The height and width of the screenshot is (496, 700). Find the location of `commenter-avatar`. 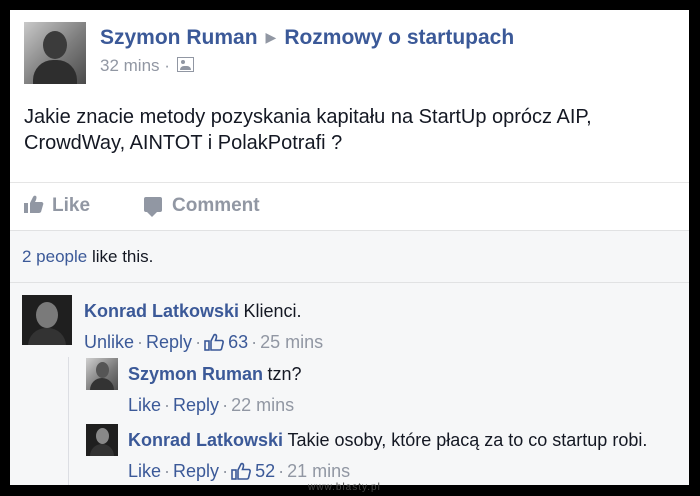

commenter-avatar is located at coordinates (47, 320).